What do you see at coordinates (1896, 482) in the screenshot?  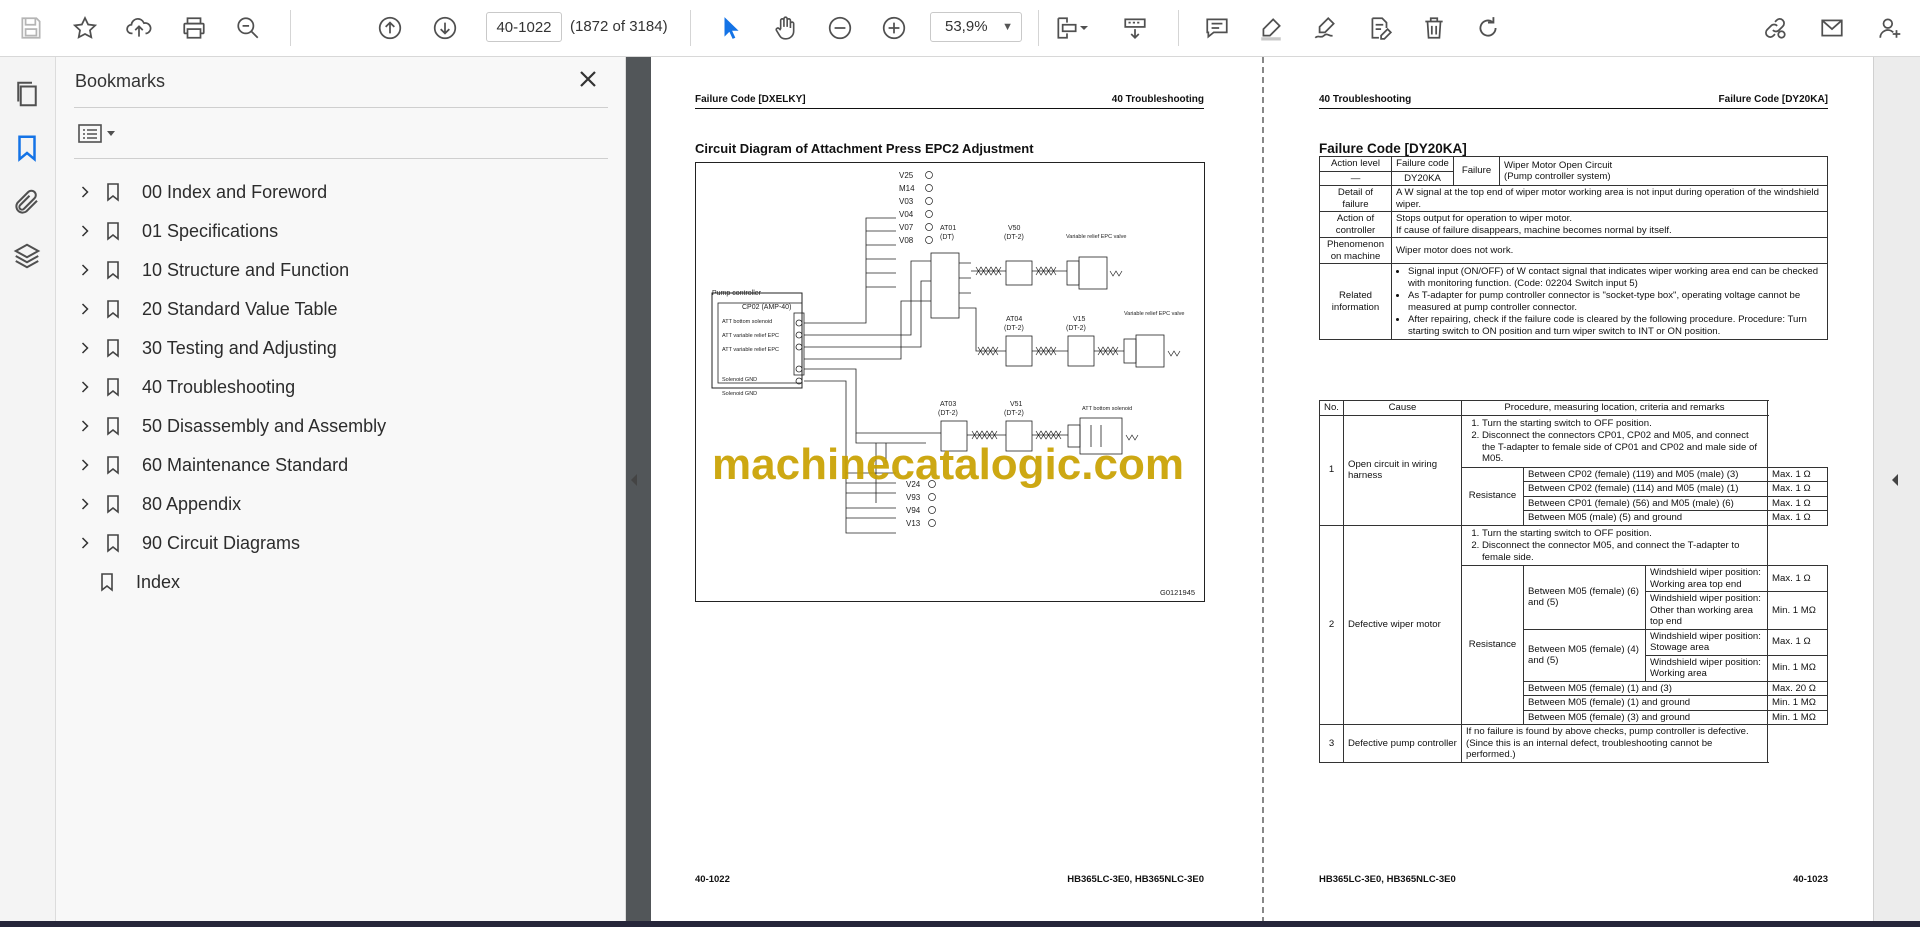 I see `expand-panel-icon` at bounding box center [1896, 482].